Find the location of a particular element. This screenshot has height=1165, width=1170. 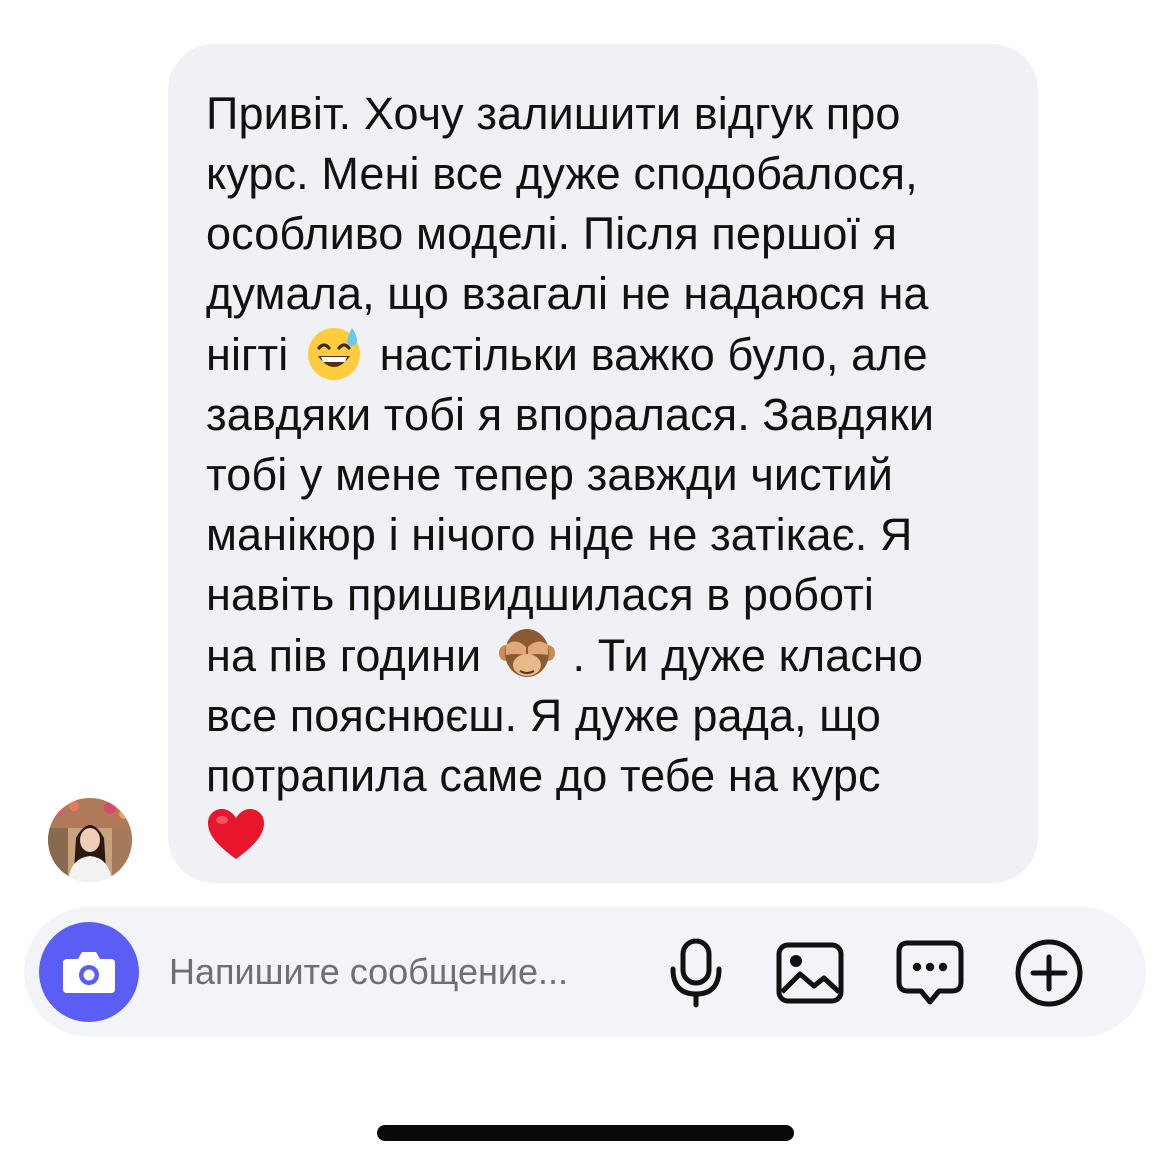

camera-button is located at coordinates (89, 972).